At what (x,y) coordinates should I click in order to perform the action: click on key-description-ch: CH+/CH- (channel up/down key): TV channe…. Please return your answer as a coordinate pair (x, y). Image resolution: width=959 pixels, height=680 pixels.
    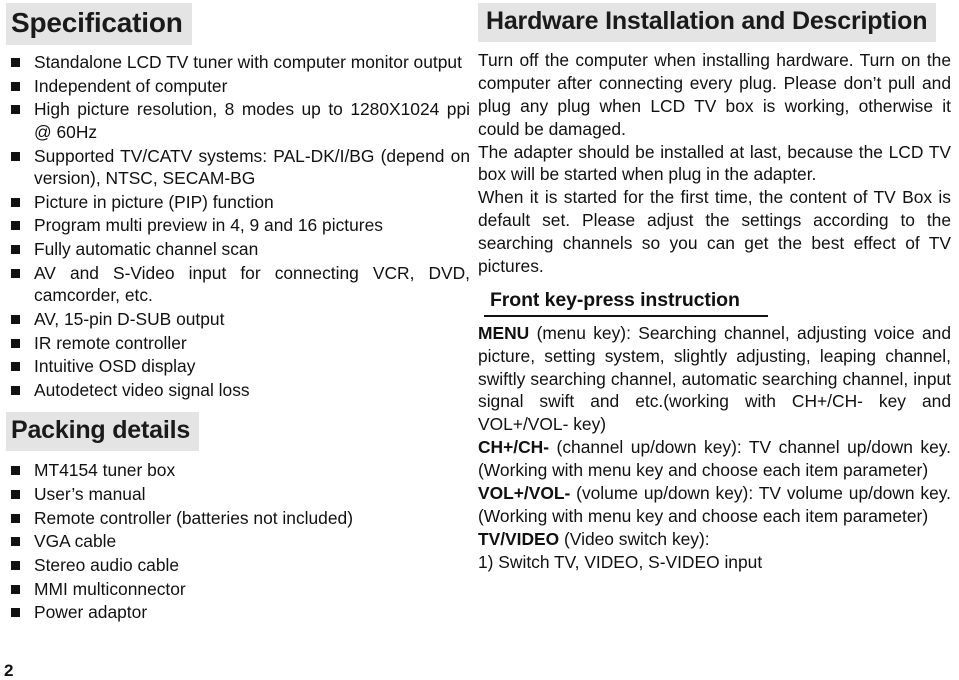
    Looking at the image, I should click on (713, 459).